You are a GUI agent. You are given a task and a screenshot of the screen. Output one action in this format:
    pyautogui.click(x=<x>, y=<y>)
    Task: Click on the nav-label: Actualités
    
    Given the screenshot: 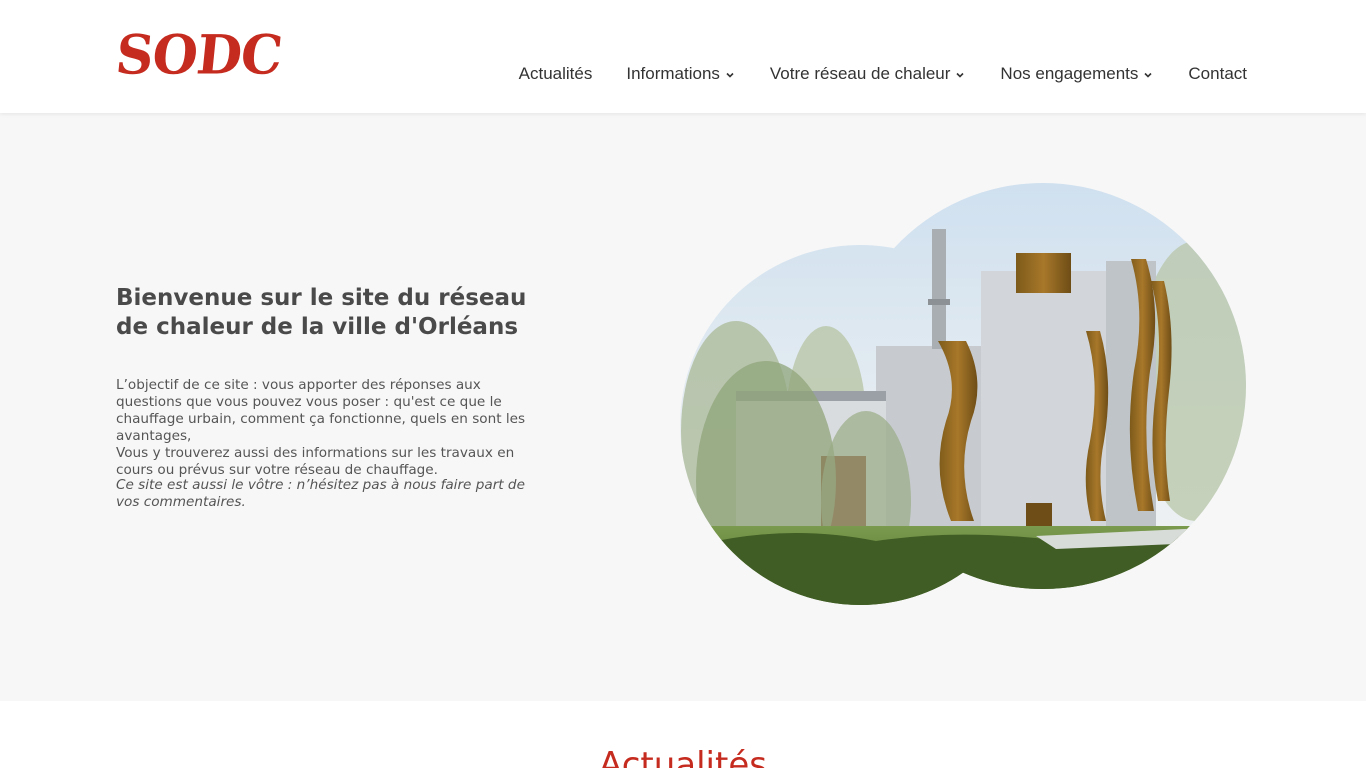 What is the action you would take?
    pyautogui.click(x=555, y=73)
    